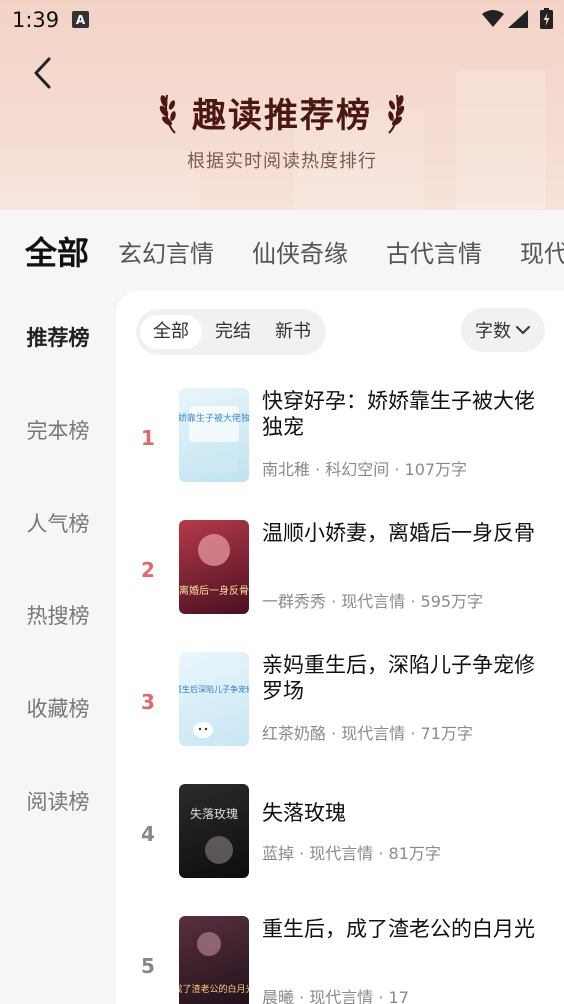 The height and width of the screenshot is (1004, 564). I want to click on tab-all: 全部, so click(57, 251).